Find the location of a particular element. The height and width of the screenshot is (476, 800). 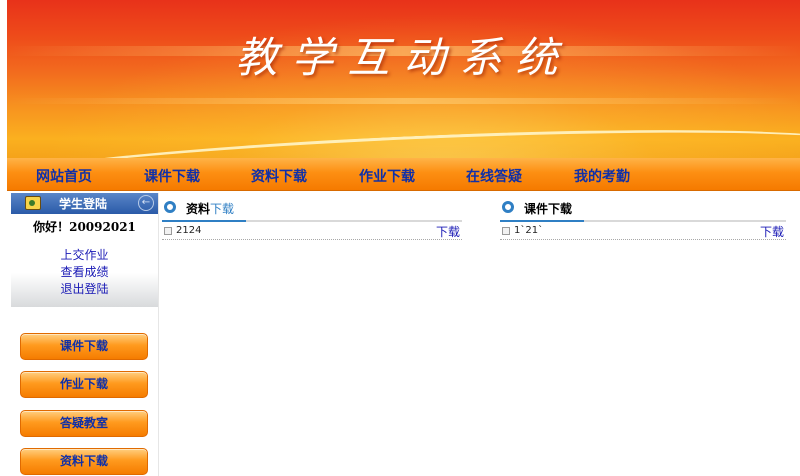

main-nav: 网站首页 课件下载 资料下载 作业下载 在线答疑 我的考勤 is located at coordinates (403, 174).